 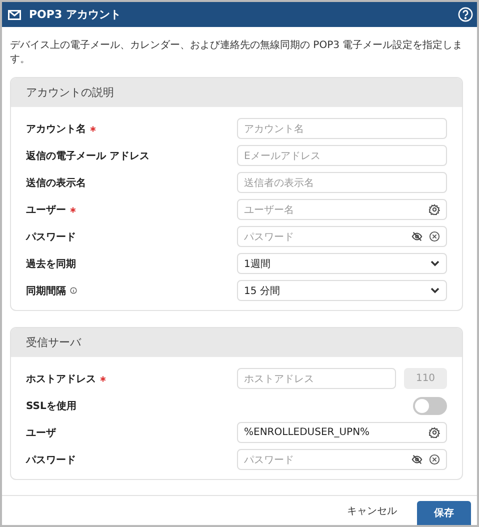 What do you see at coordinates (41, 433) in the screenshot?
I see `field-label: ユーザ` at bounding box center [41, 433].